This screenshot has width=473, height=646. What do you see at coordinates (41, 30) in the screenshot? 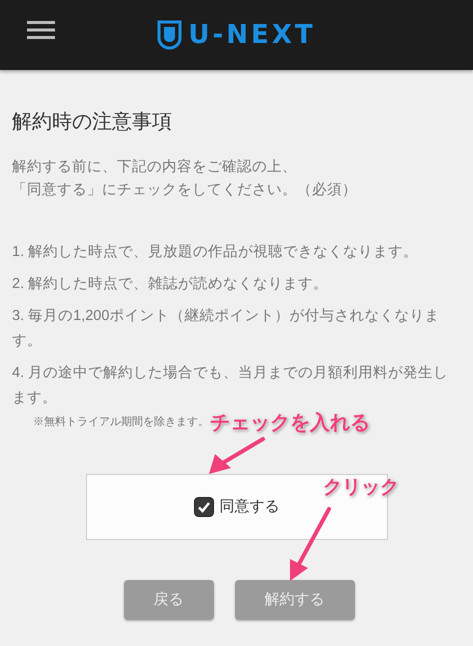
I see `menu-icon` at bounding box center [41, 30].